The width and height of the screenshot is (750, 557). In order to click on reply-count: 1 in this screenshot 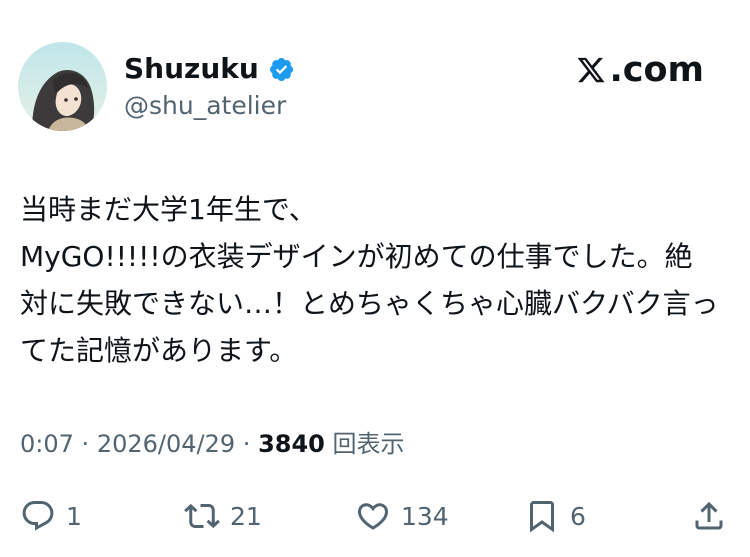, I will do `click(74, 516)`.